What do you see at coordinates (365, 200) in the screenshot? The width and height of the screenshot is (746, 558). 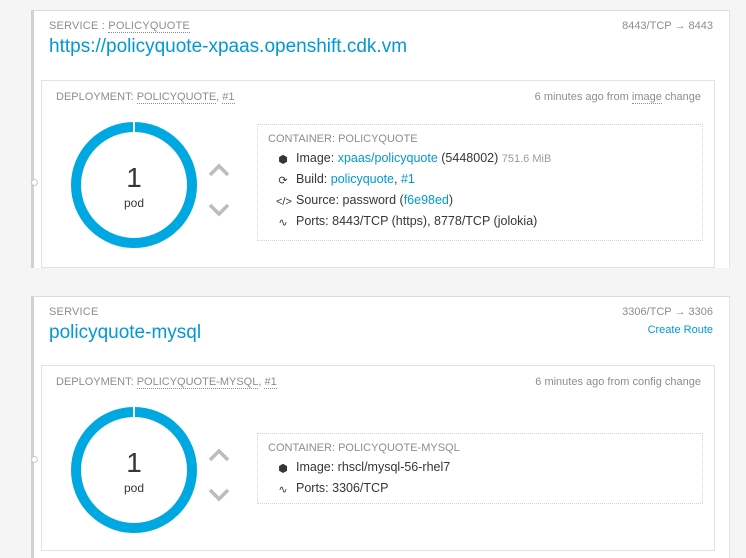 I see `container-source-row: </> Source: password (f6e98ed)` at bounding box center [365, 200].